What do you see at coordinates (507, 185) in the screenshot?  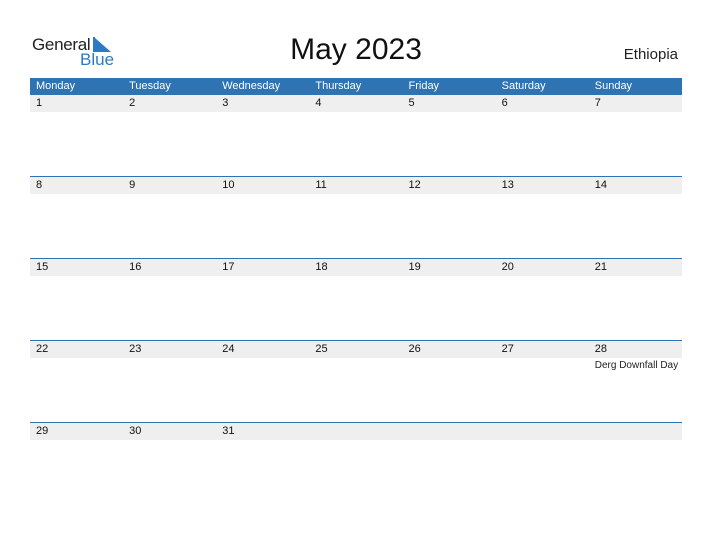 I see `day-number: 13` at bounding box center [507, 185].